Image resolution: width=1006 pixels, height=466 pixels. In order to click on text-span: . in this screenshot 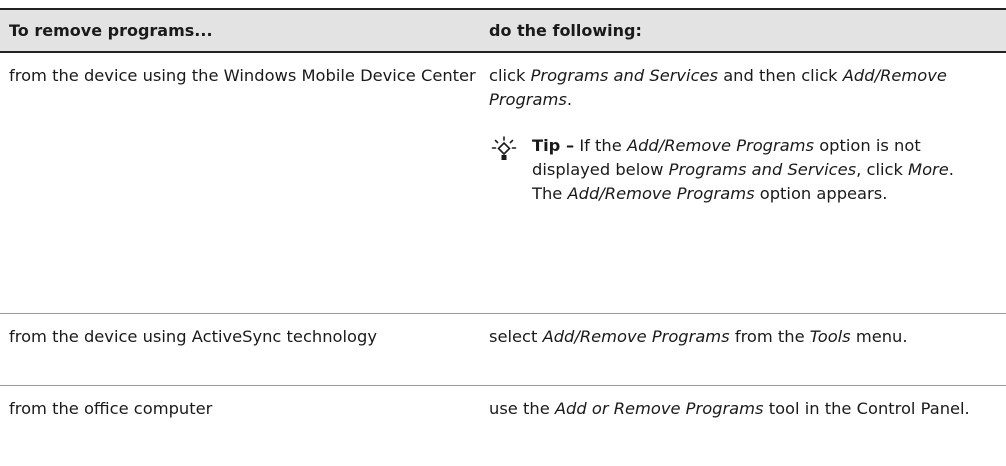, I will do `click(569, 99)`.